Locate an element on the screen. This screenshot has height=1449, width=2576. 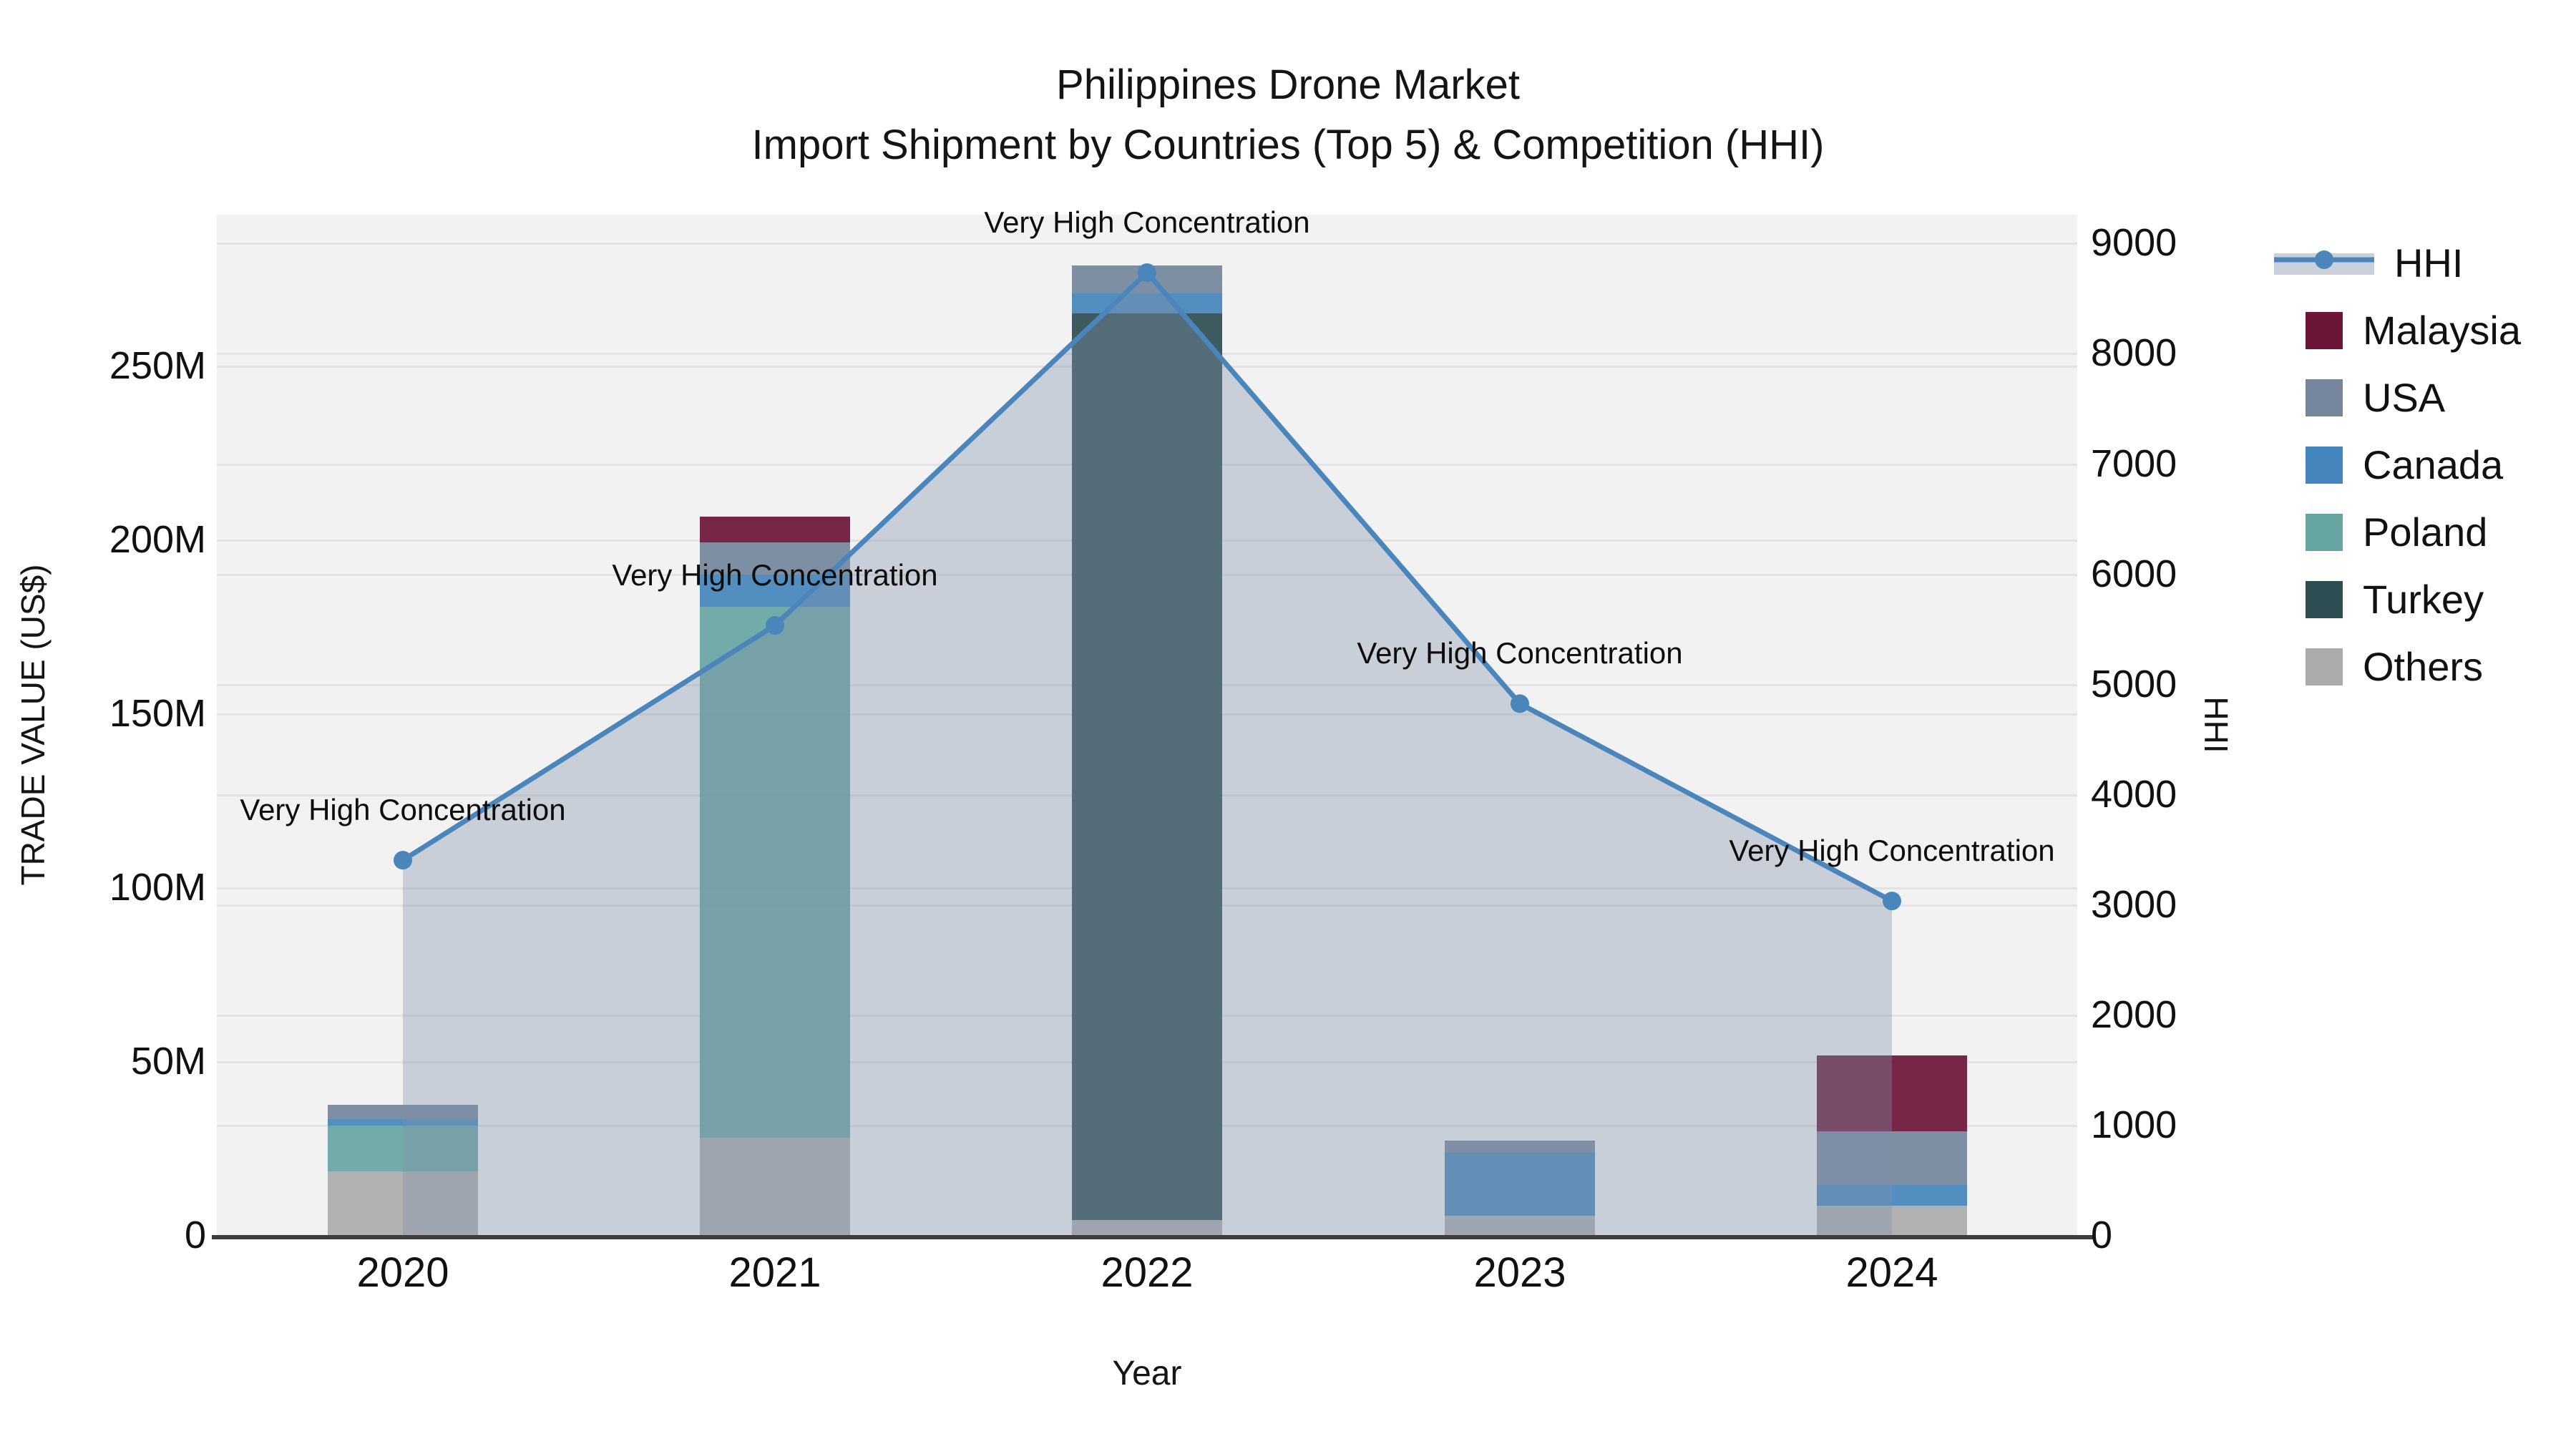
legend-item-hhi: HHI is located at coordinates (2369, 263).